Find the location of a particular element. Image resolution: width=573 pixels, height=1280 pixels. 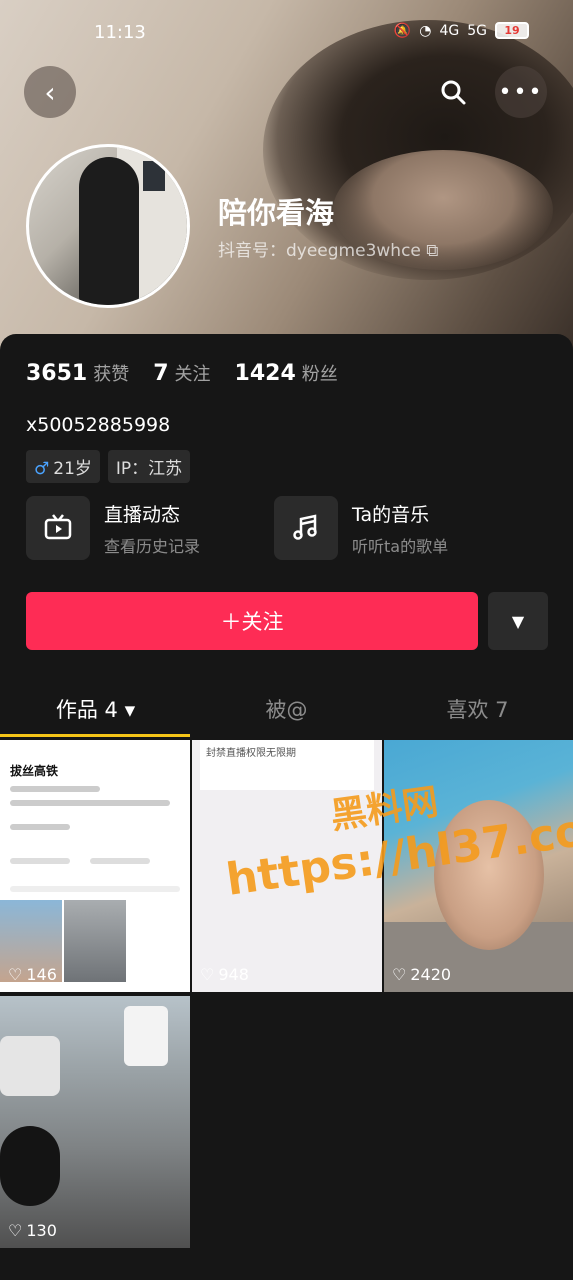

mute-icon: 🔕 is located at coordinates (402, 30).